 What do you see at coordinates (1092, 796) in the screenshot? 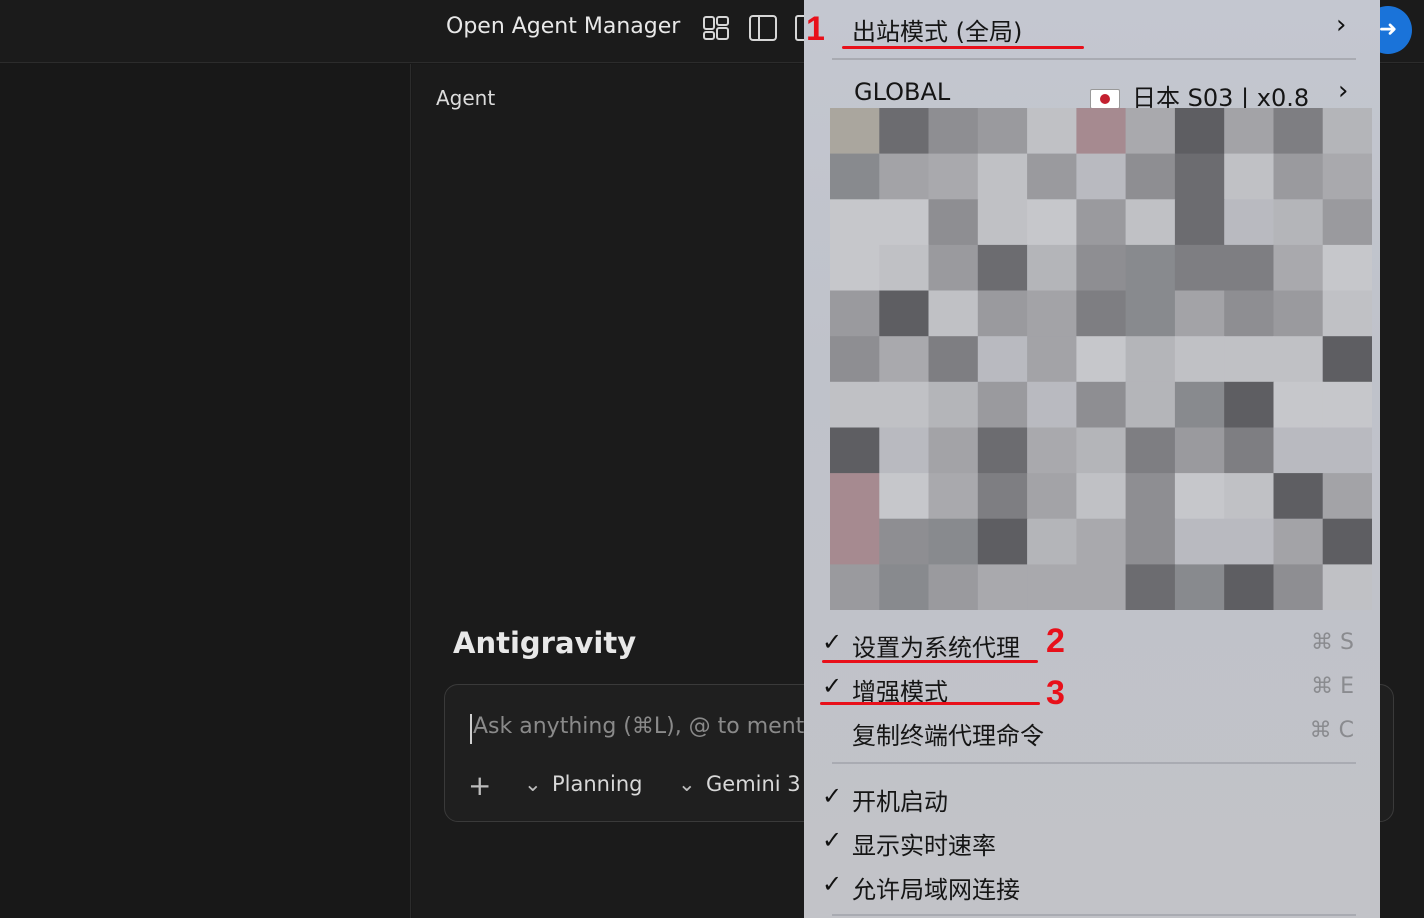
I see `launch-at-login-item: ✓ 开机启动` at bounding box center [1092, 796].